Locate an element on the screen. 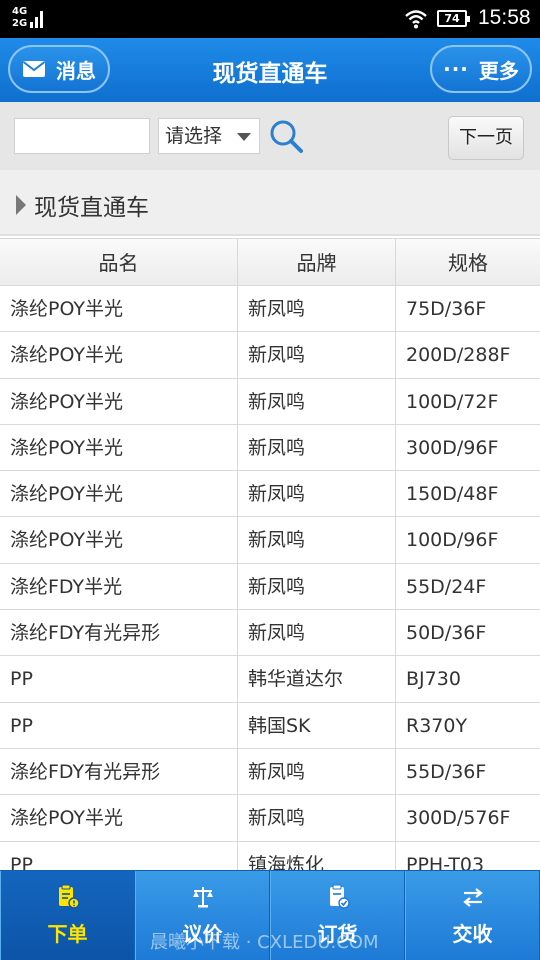 This screenshot has width=540, height=960. search-input is located at coordinates (82, 136).